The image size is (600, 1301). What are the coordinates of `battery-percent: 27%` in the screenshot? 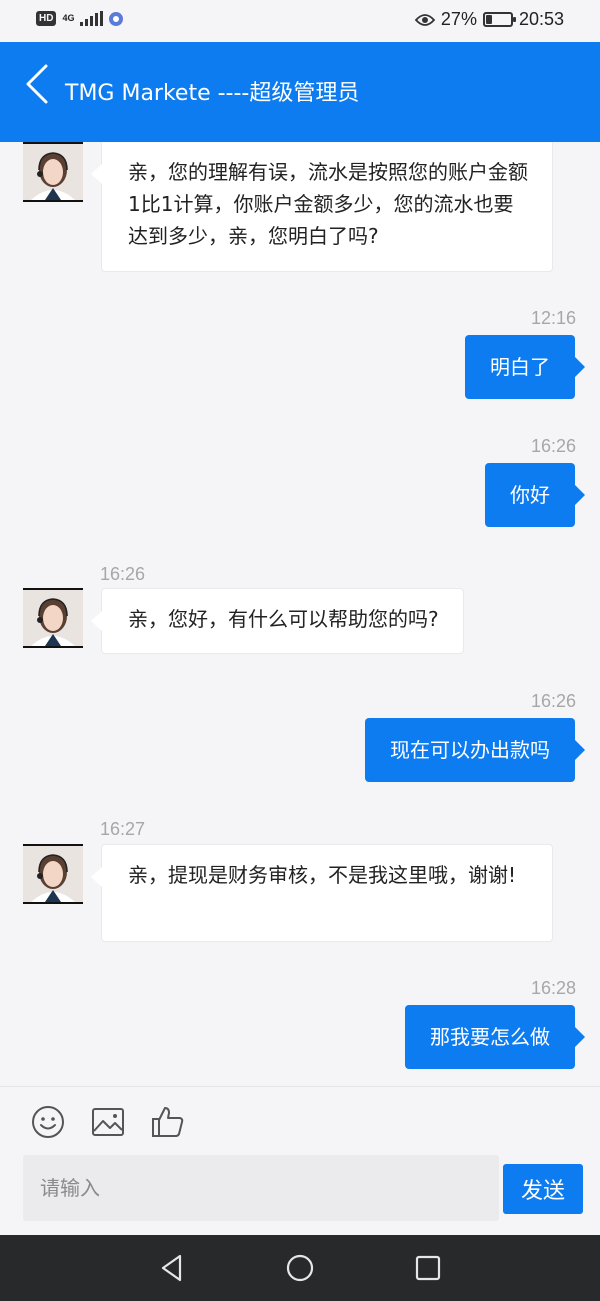 It's located at (458, 19).